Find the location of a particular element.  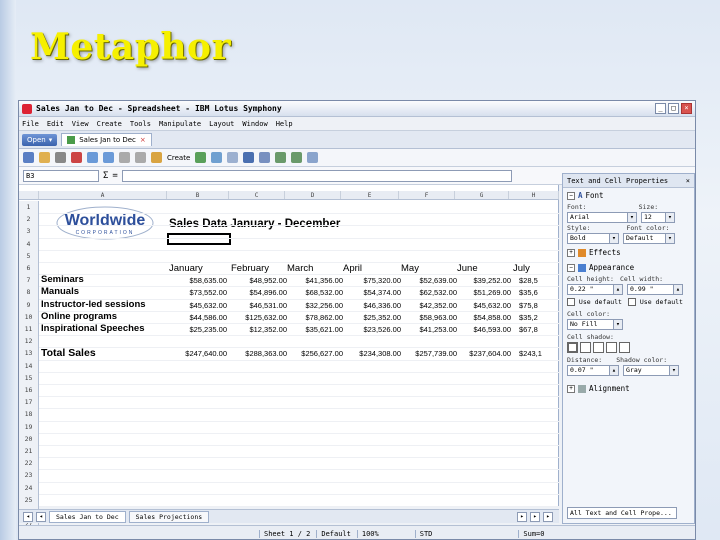

appearance-section-header: − Appearance is located at coordinates (628, 267).